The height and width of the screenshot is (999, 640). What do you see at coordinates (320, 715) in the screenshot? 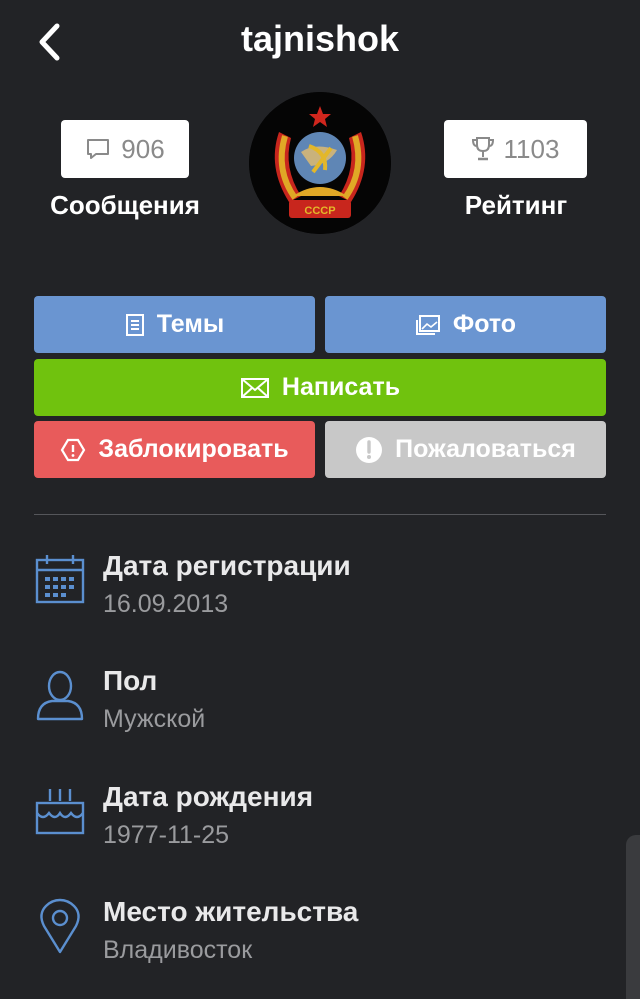
I see `info-row-gender: Пол Мужской` at bounding box center [320, 715].